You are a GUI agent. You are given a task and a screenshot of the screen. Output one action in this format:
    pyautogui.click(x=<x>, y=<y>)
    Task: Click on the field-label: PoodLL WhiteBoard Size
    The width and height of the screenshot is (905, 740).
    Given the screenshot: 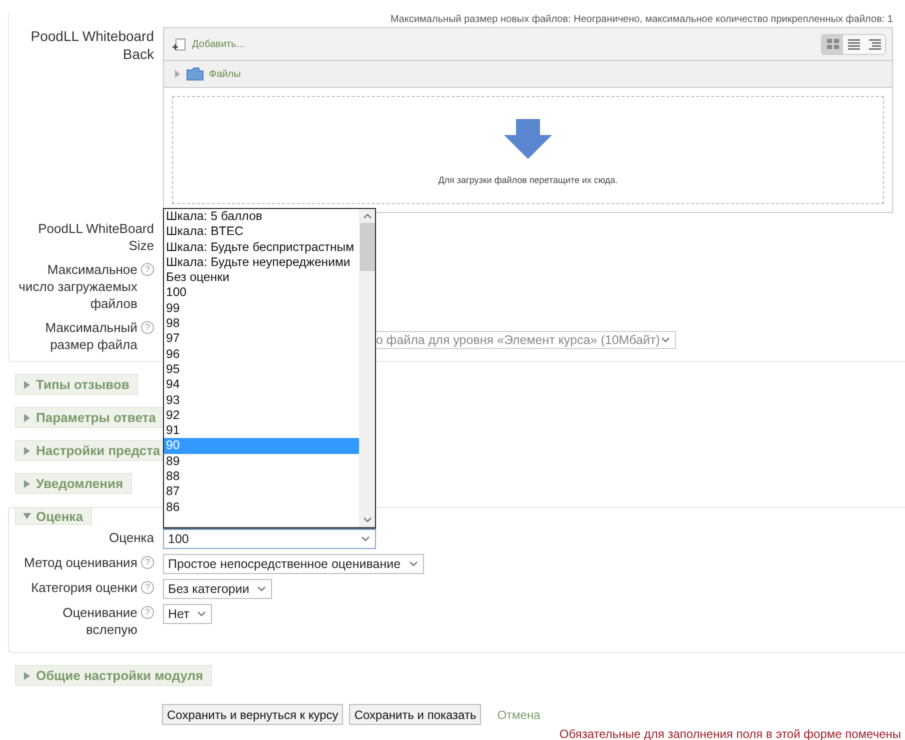 What is the action you would take?
    pyautogui.click(x=95, y=237)
    